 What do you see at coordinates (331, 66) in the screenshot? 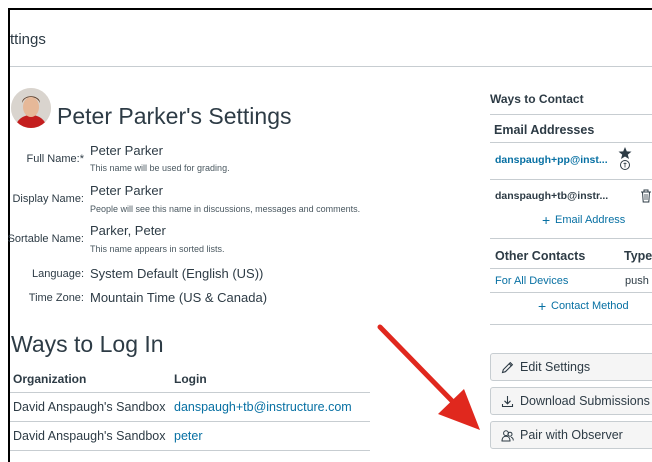
I see `header-divider` at bounding box center [331, 66].